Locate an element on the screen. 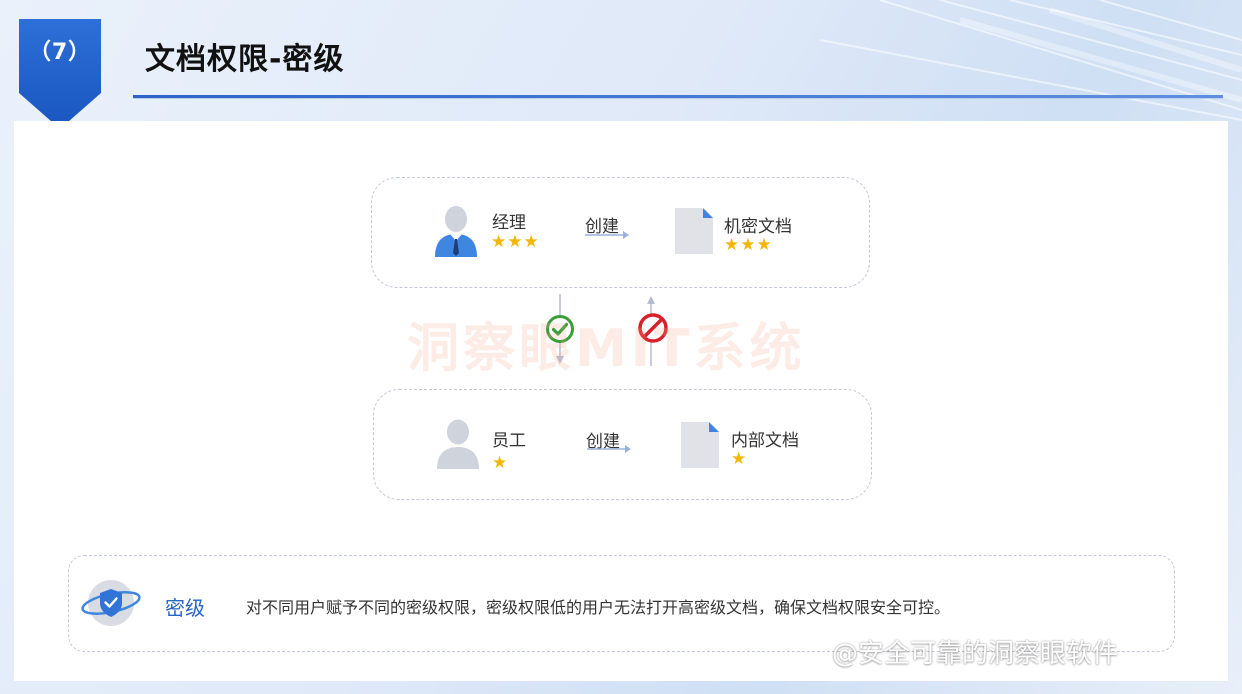 This screenshot has width=1242, height=694. manager-avatar-icon is located at coordinates (456, 231).